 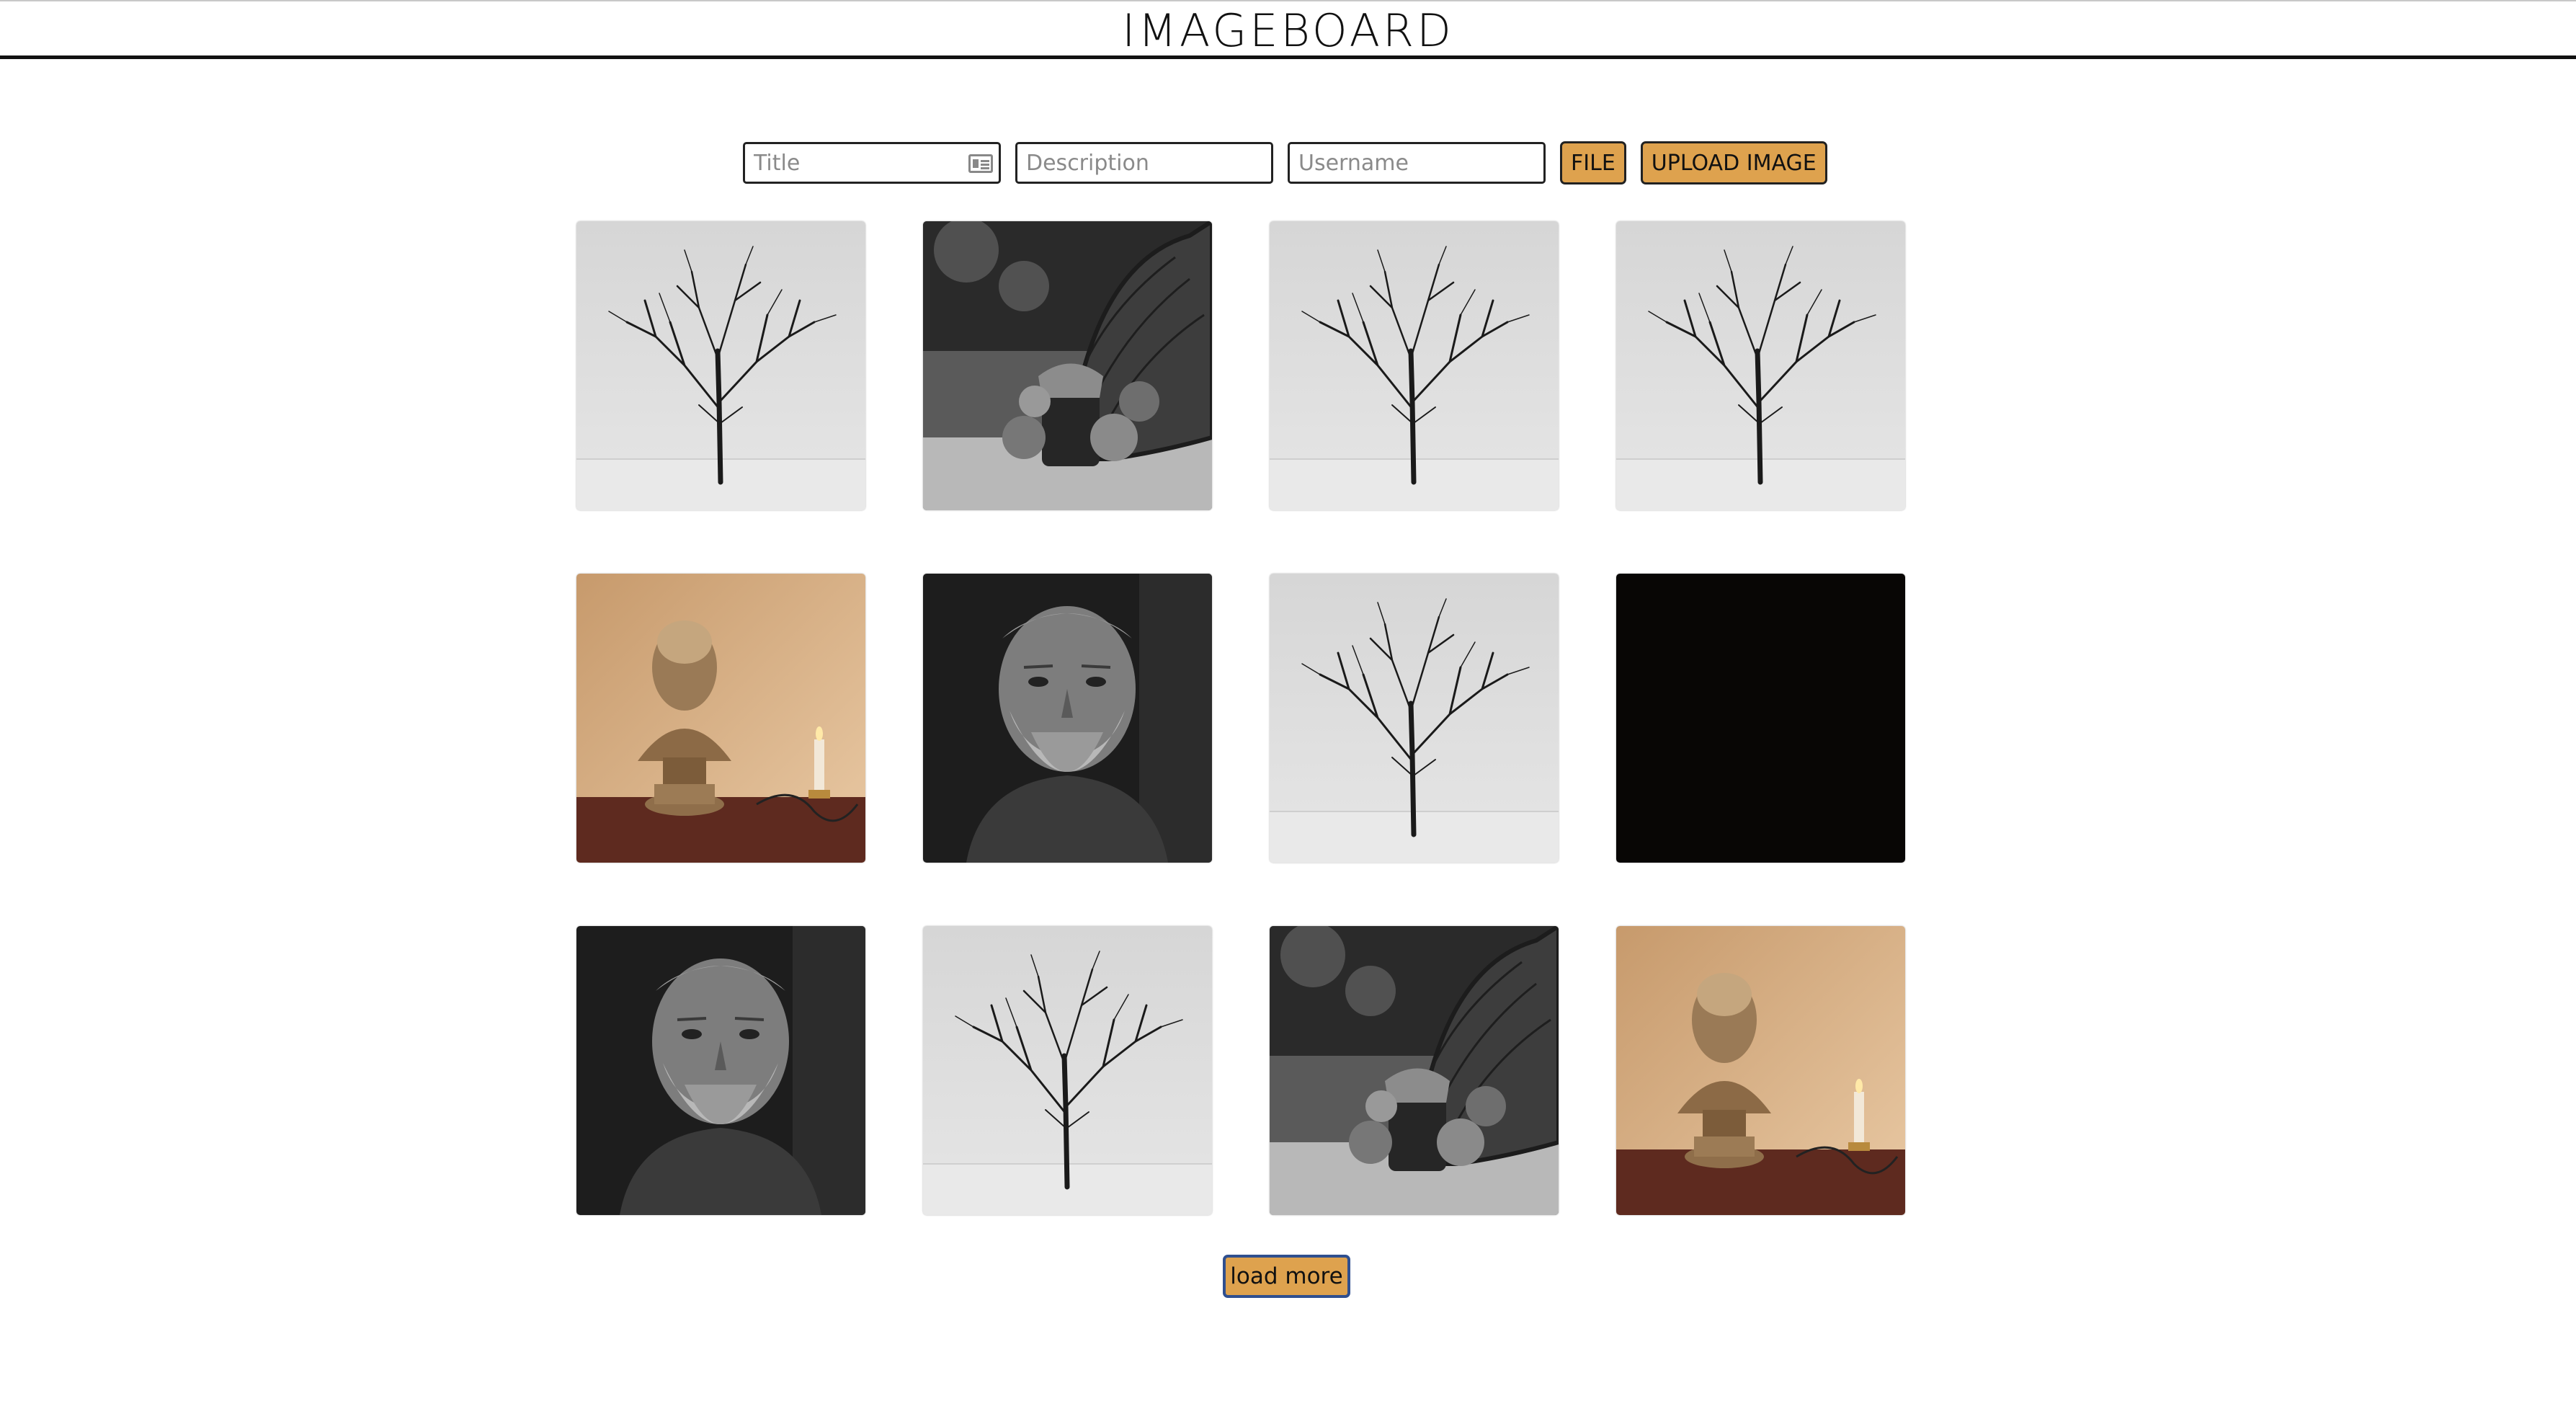 I want to click on contact-card-icon, so click(x=980, y=163).